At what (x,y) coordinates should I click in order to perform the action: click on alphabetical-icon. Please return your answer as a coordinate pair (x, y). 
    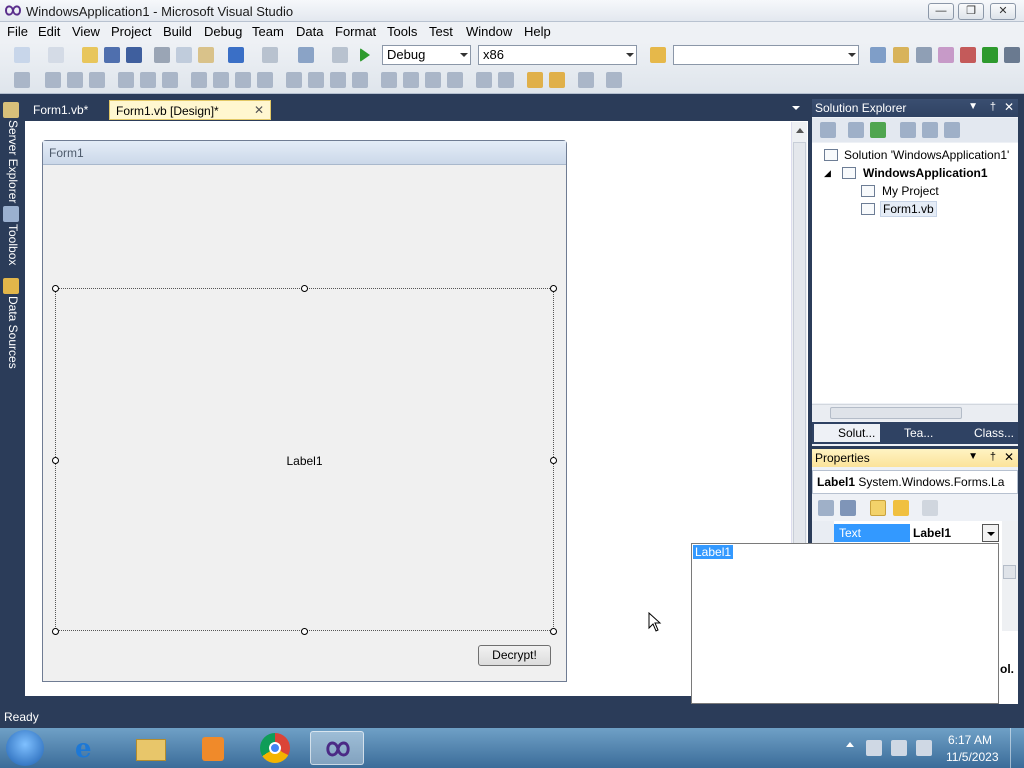
    Looking at the image, I should click on (848, 508).